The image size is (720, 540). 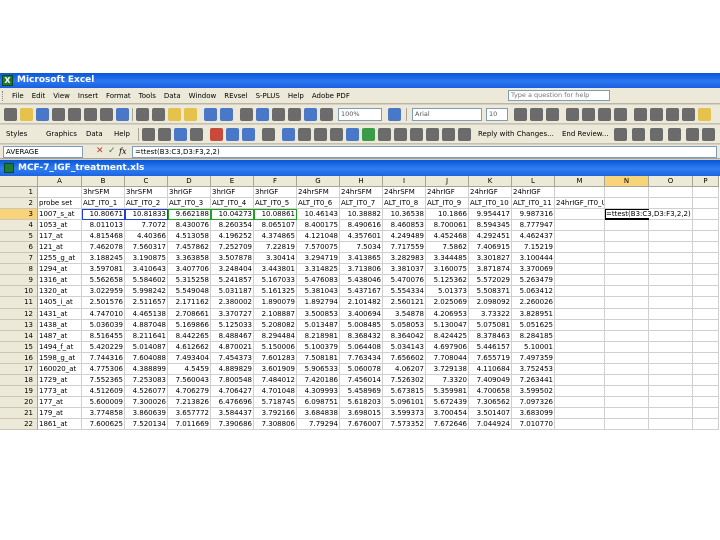 I want to click on data-menu: Data, so click(x=94, y=134).